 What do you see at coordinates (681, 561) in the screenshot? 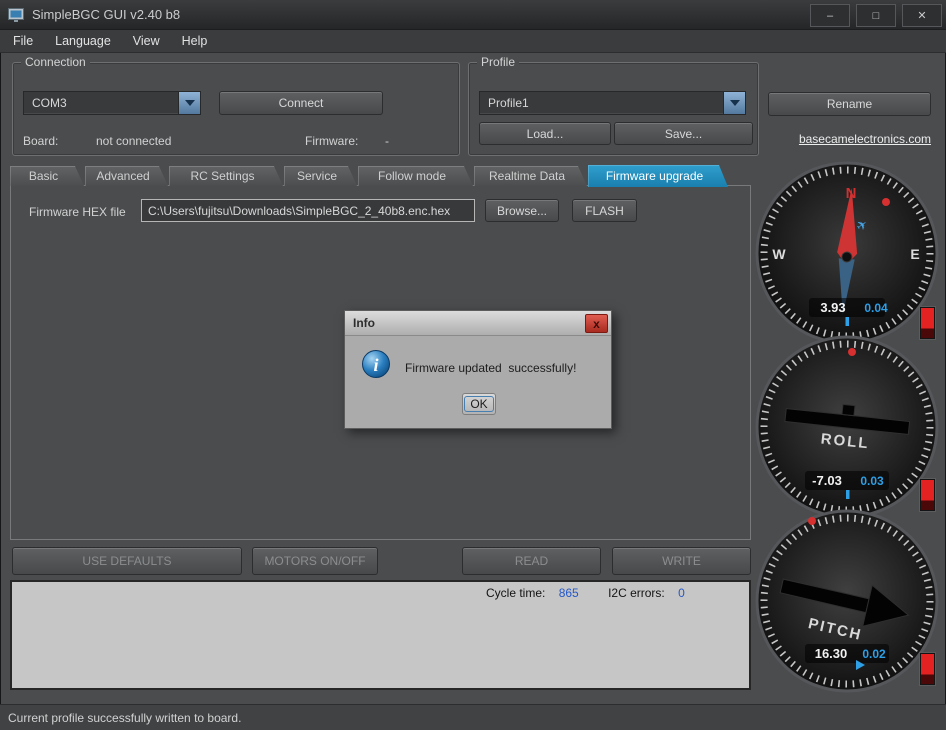
I see `write-button: WRITE` at bounding box center [681, 561].